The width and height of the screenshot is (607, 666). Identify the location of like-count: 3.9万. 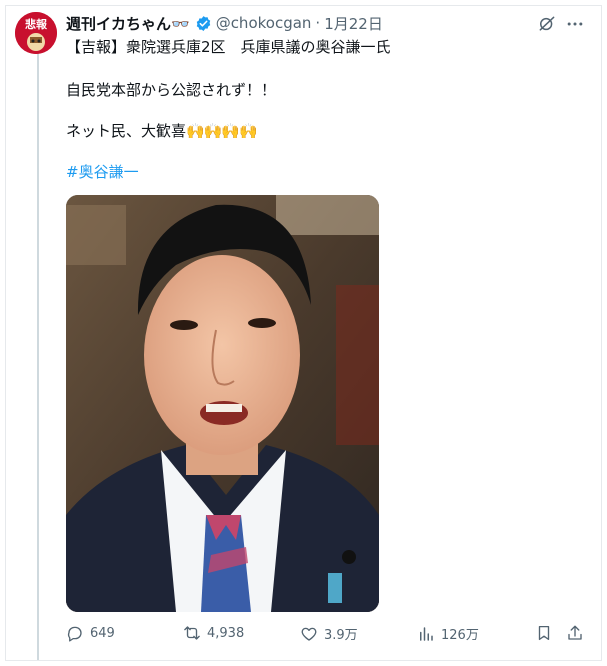
(341, 635).